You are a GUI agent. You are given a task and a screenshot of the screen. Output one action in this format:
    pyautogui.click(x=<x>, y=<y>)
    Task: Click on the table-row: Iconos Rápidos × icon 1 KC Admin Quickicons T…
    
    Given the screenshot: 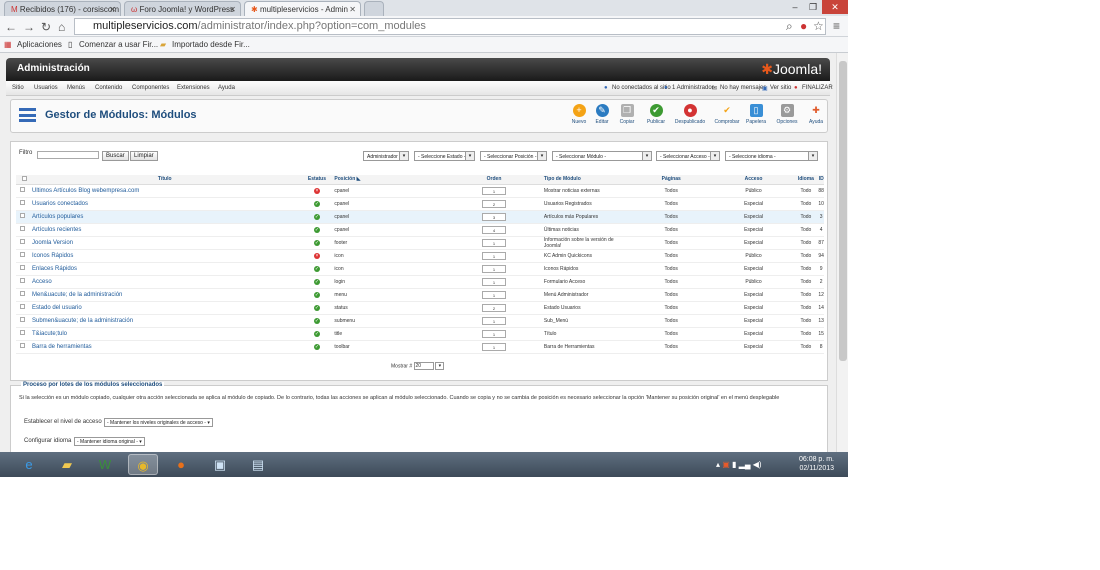 What is the action you would take?
    pyautogui.click(x=420, y=256)
    